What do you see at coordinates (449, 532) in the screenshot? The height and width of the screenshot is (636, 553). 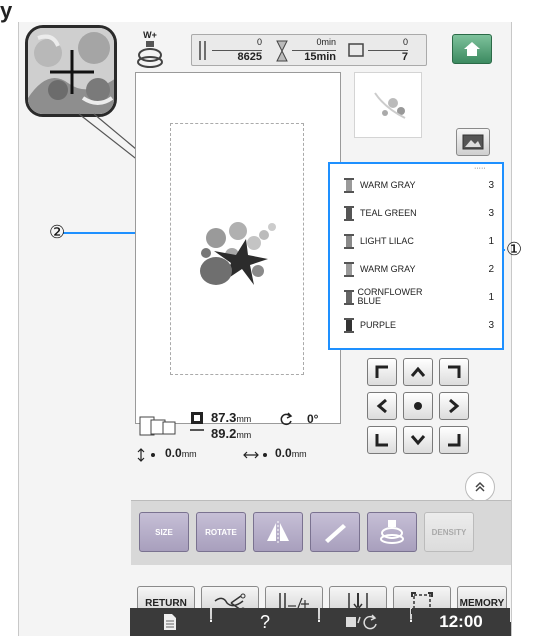 I see `density-button: DENSITY` at bounding box center [449, 532].